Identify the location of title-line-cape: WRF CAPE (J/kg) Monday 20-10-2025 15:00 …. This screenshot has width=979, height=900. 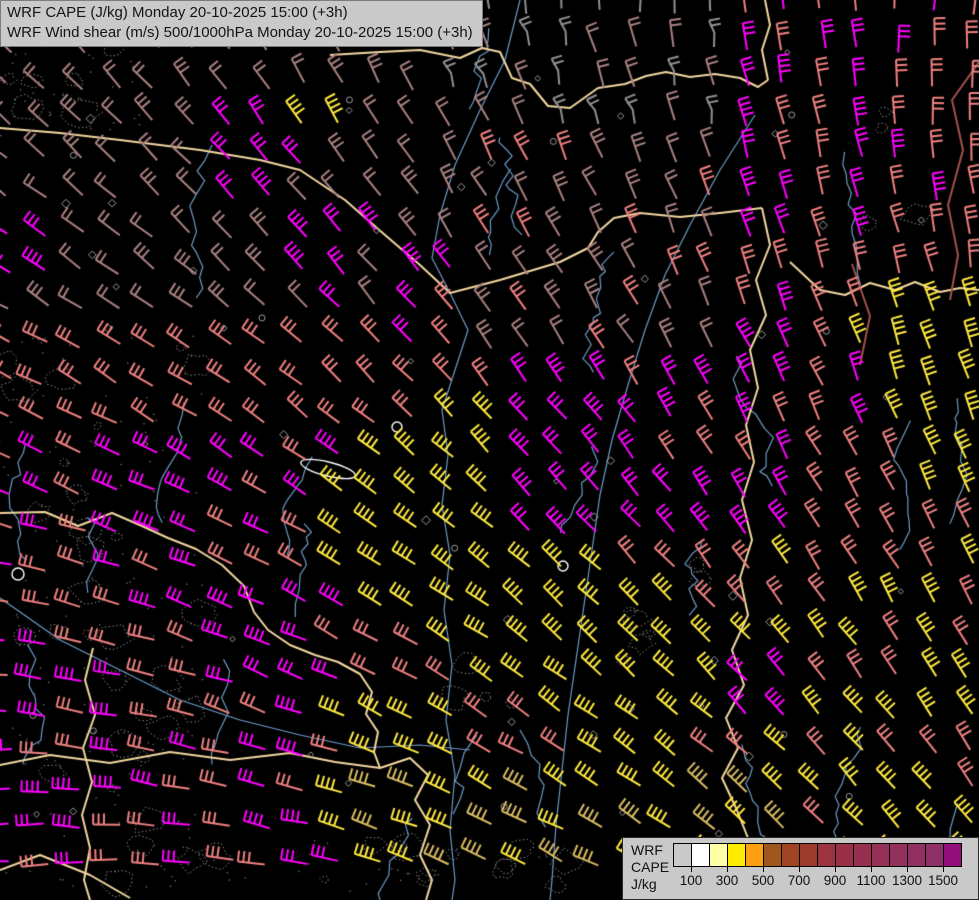
(177, 12).